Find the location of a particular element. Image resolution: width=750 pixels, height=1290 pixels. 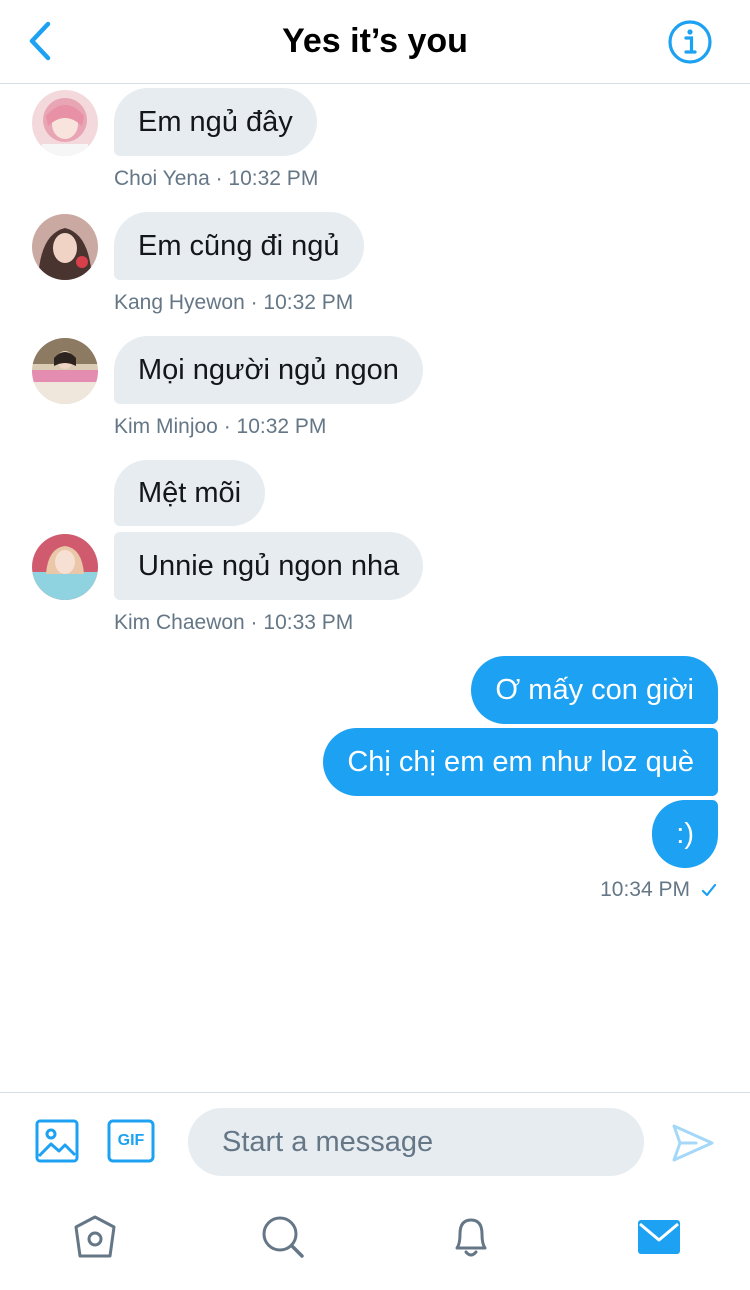

search-icon is located at coordinates (283, 1237).